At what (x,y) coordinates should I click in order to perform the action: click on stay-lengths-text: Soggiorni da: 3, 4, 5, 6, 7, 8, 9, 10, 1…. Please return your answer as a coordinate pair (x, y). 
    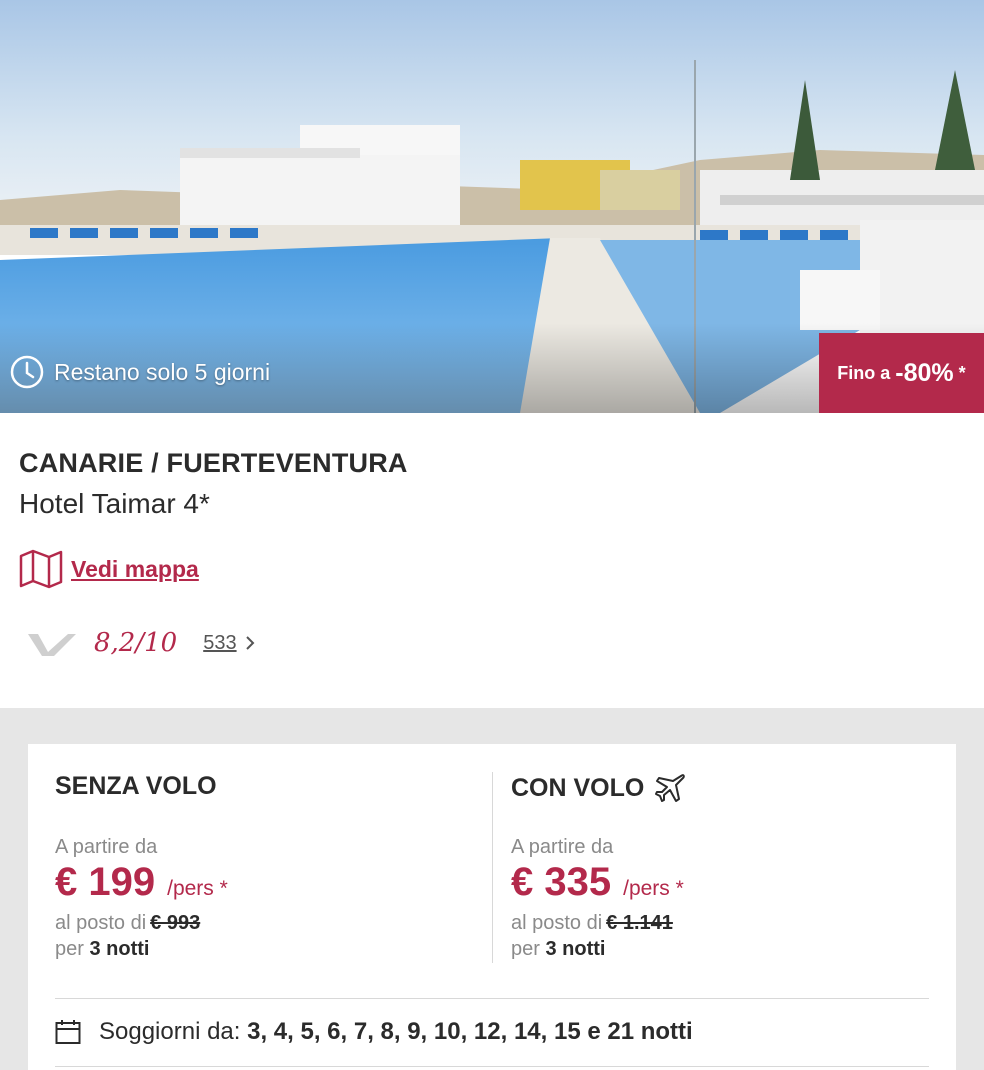
    Looking at the image, I should click on (396, 1032).